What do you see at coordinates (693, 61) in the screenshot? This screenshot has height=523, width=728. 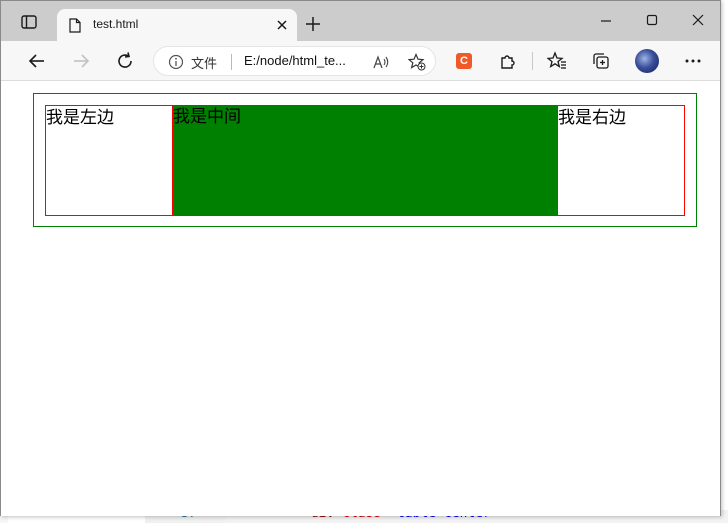 I see `more-menu-icon` at bounding box center [693, 61].